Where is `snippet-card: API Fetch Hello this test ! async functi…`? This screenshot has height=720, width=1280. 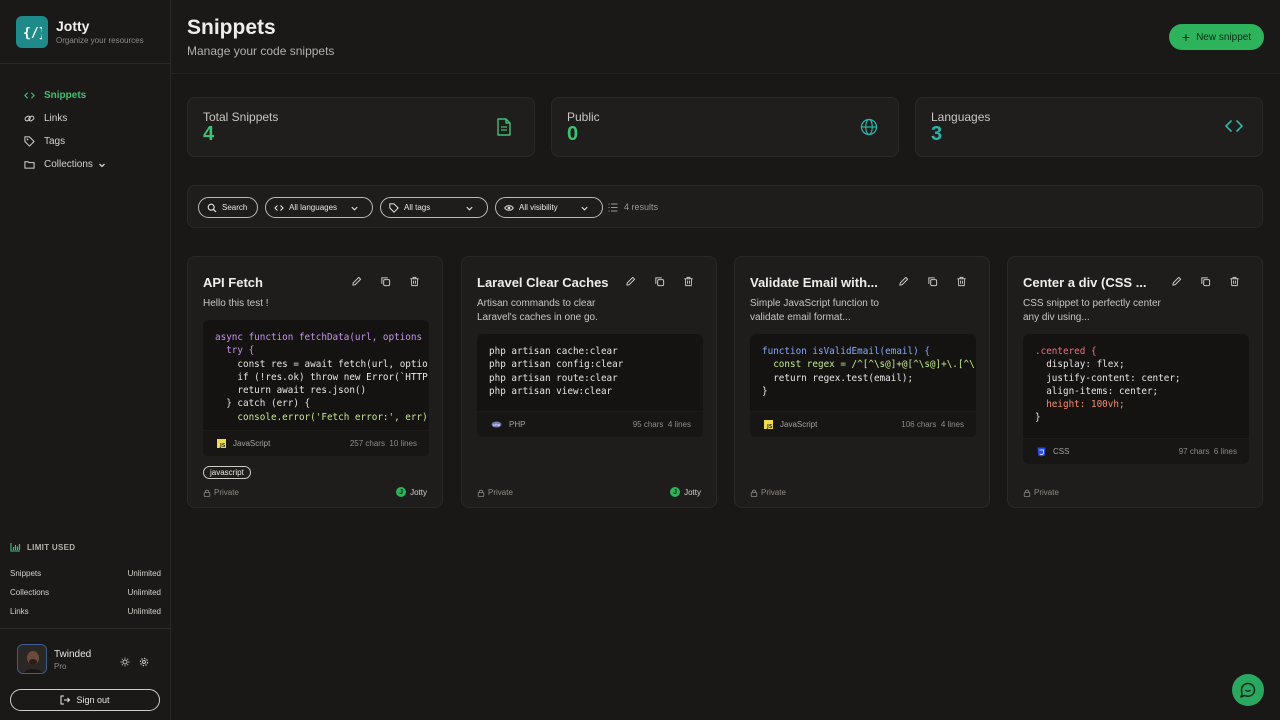 snippet-card: API Fetch Hello this test ! async functi… is located at coordinates (315, 382).